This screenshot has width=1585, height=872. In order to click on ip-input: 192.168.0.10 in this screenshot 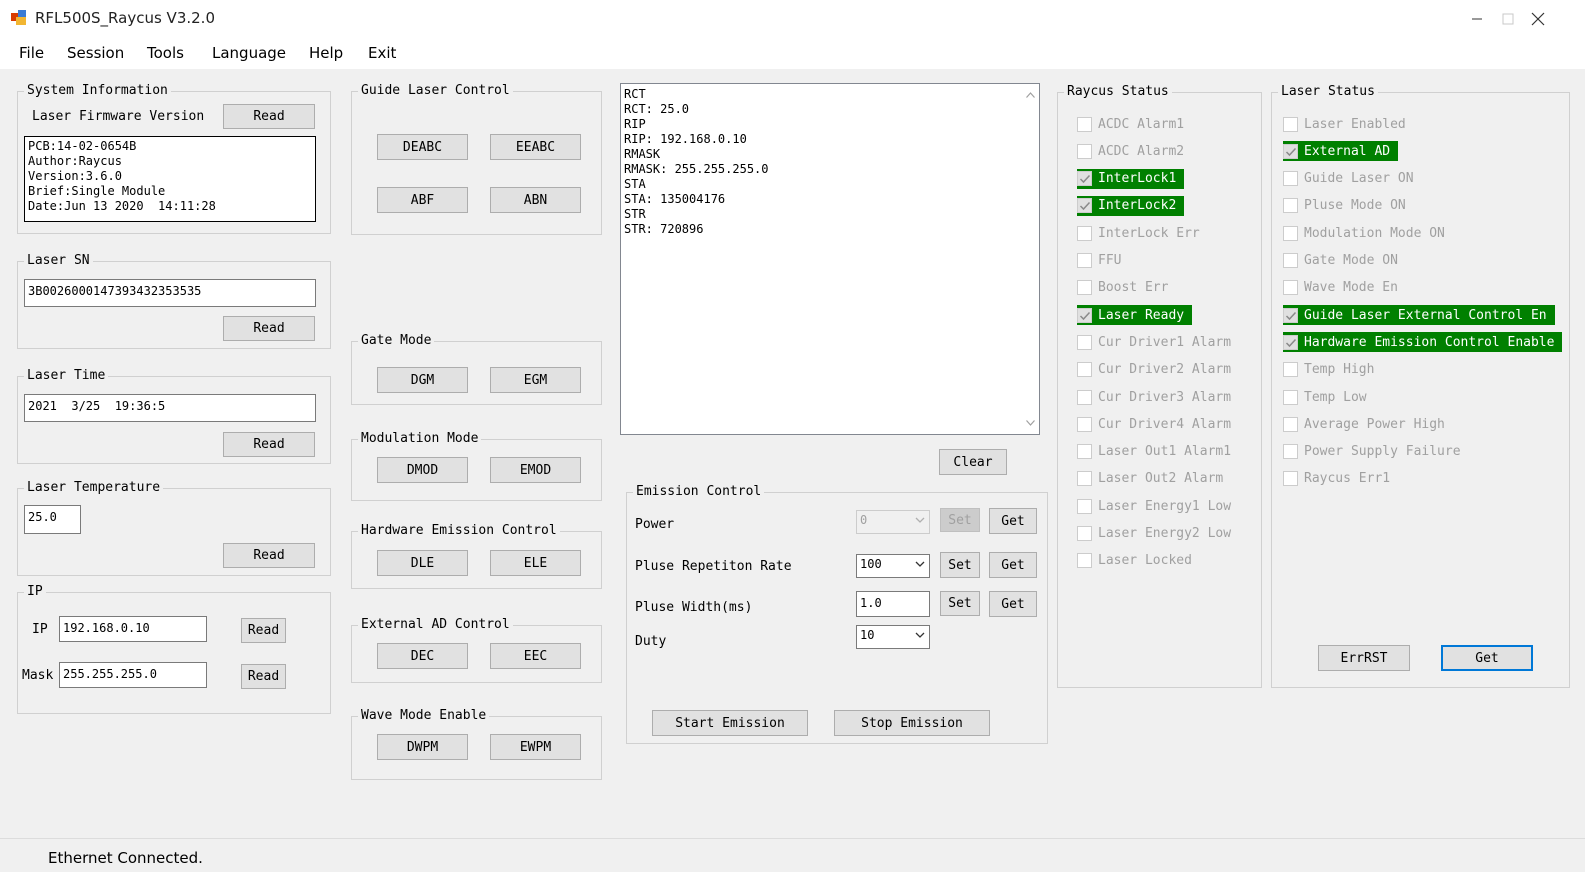, I will do `click(133, 629)`.